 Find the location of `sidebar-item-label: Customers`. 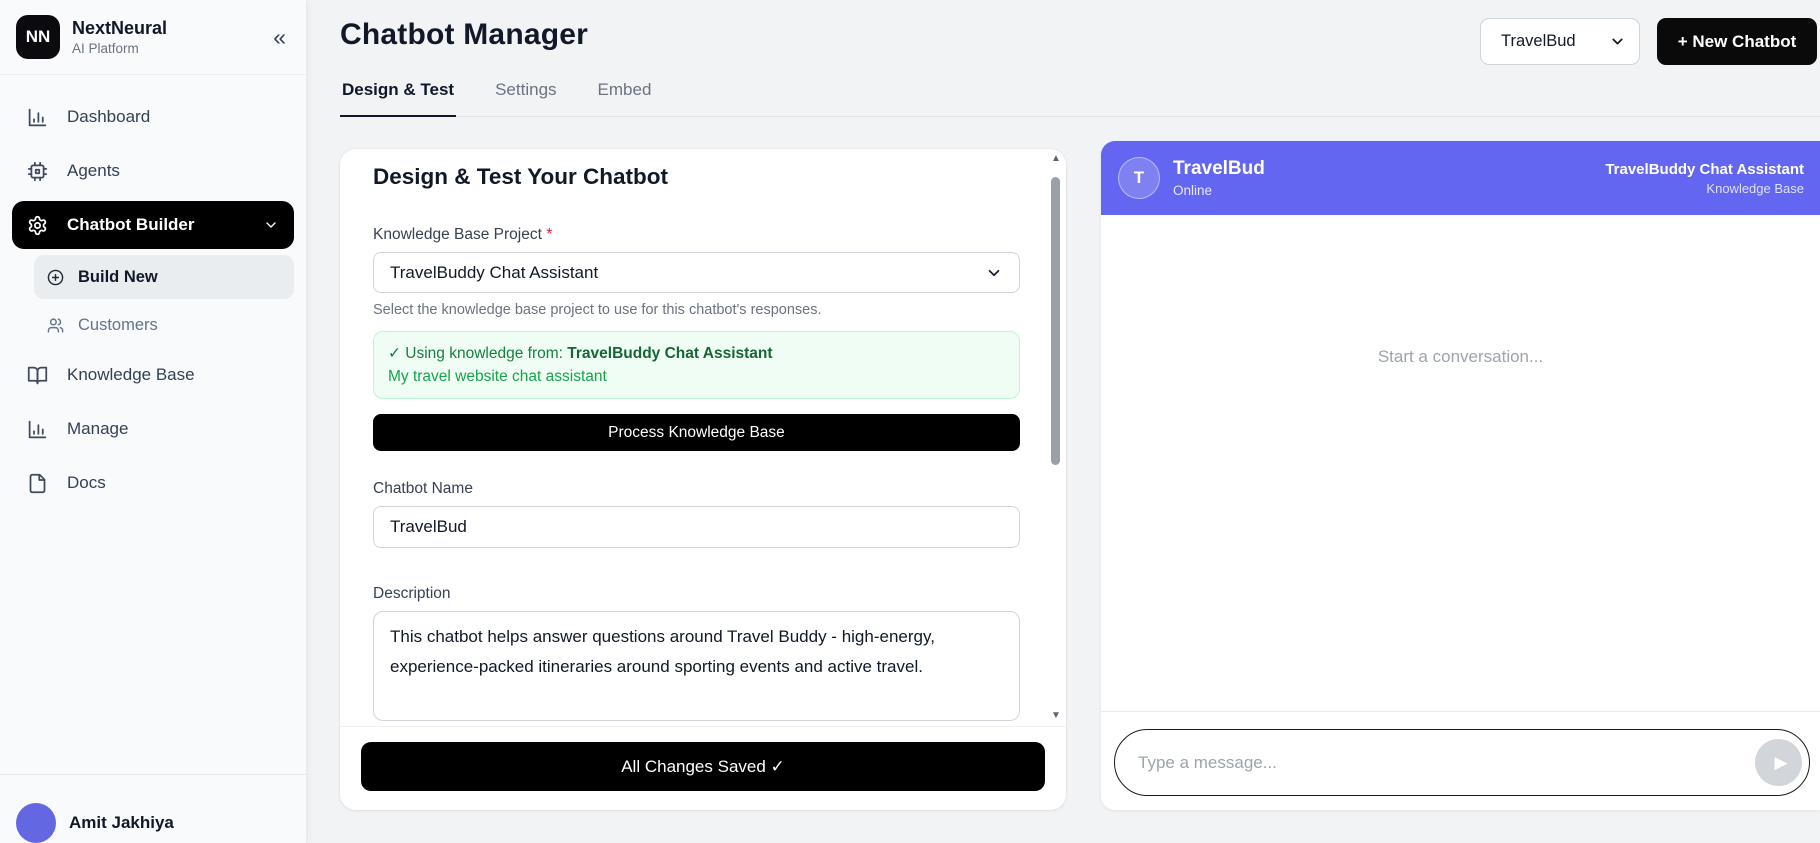

sidebar-item-label: Customers is located at coordinates (118, 324).